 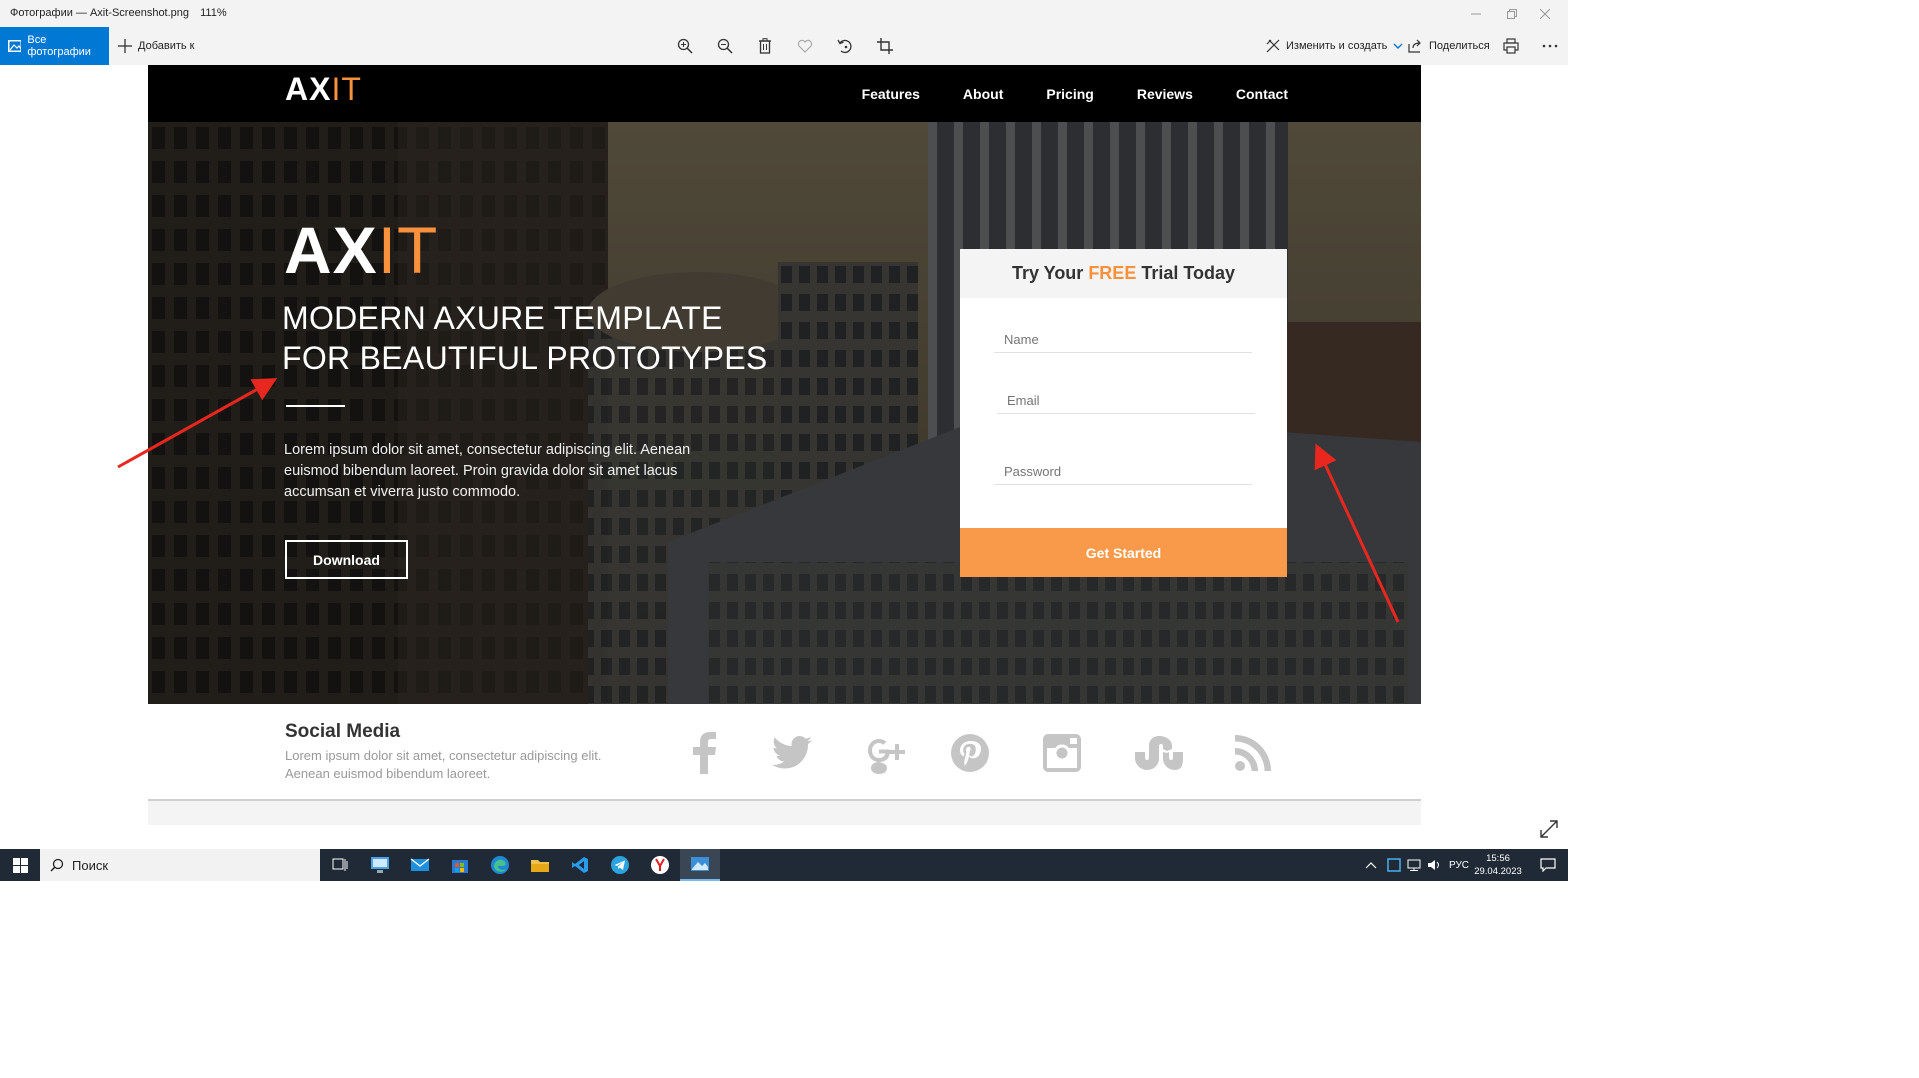 I want to click on photos-app-icon, so click(x=700, y=864).